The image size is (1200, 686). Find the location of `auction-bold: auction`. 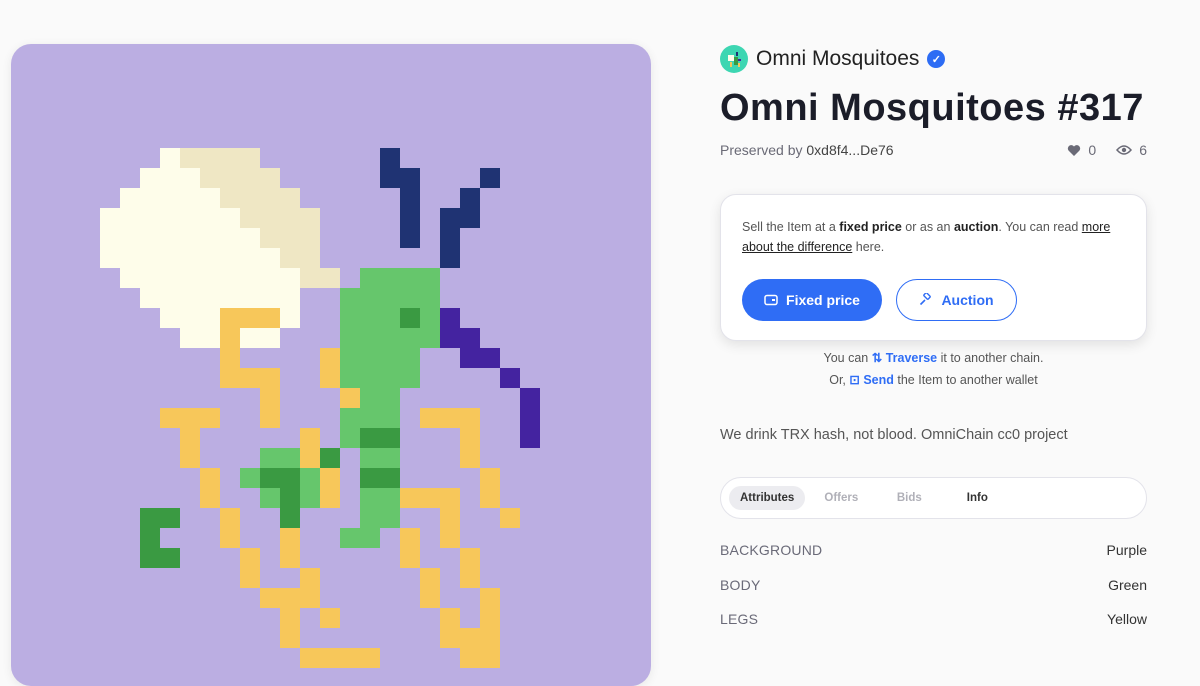

auction-bold: auction is located at coordinates (976, 227).